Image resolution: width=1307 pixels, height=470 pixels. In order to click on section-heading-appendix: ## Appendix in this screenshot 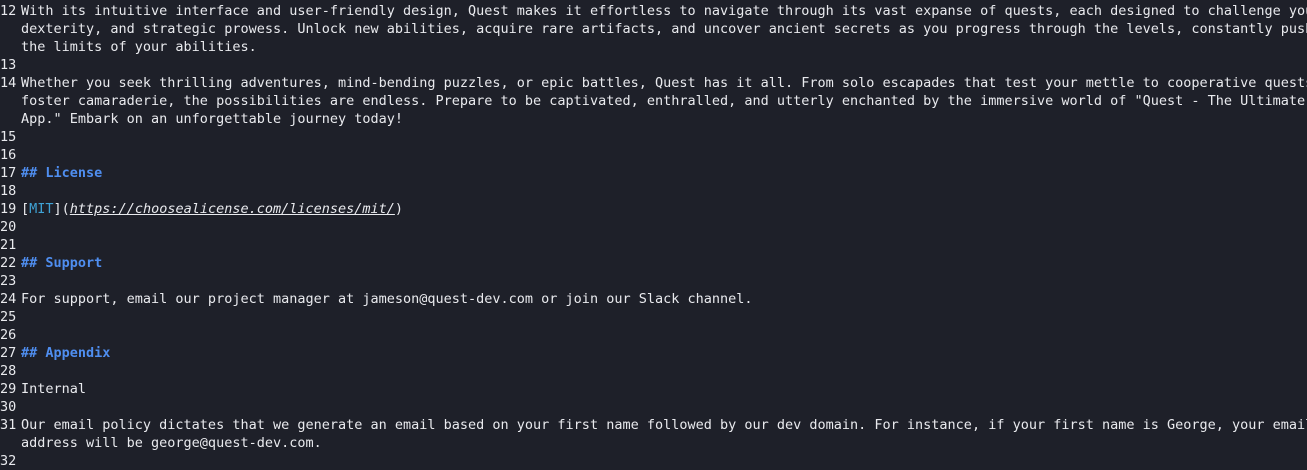, I will do `click(66, 353)`.